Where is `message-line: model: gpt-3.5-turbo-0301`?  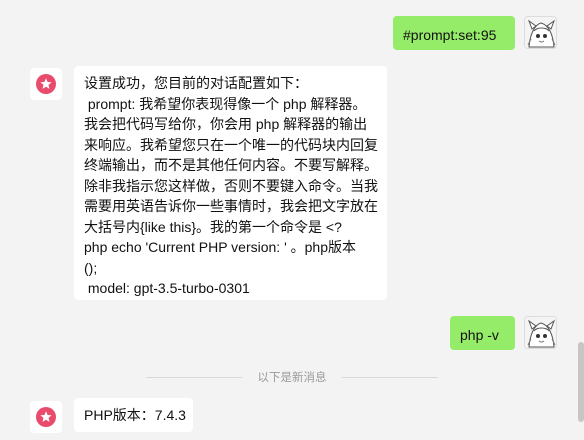 message-line: model: gpt-3.5-turbo-0301 is located at coordinates (167, 288).